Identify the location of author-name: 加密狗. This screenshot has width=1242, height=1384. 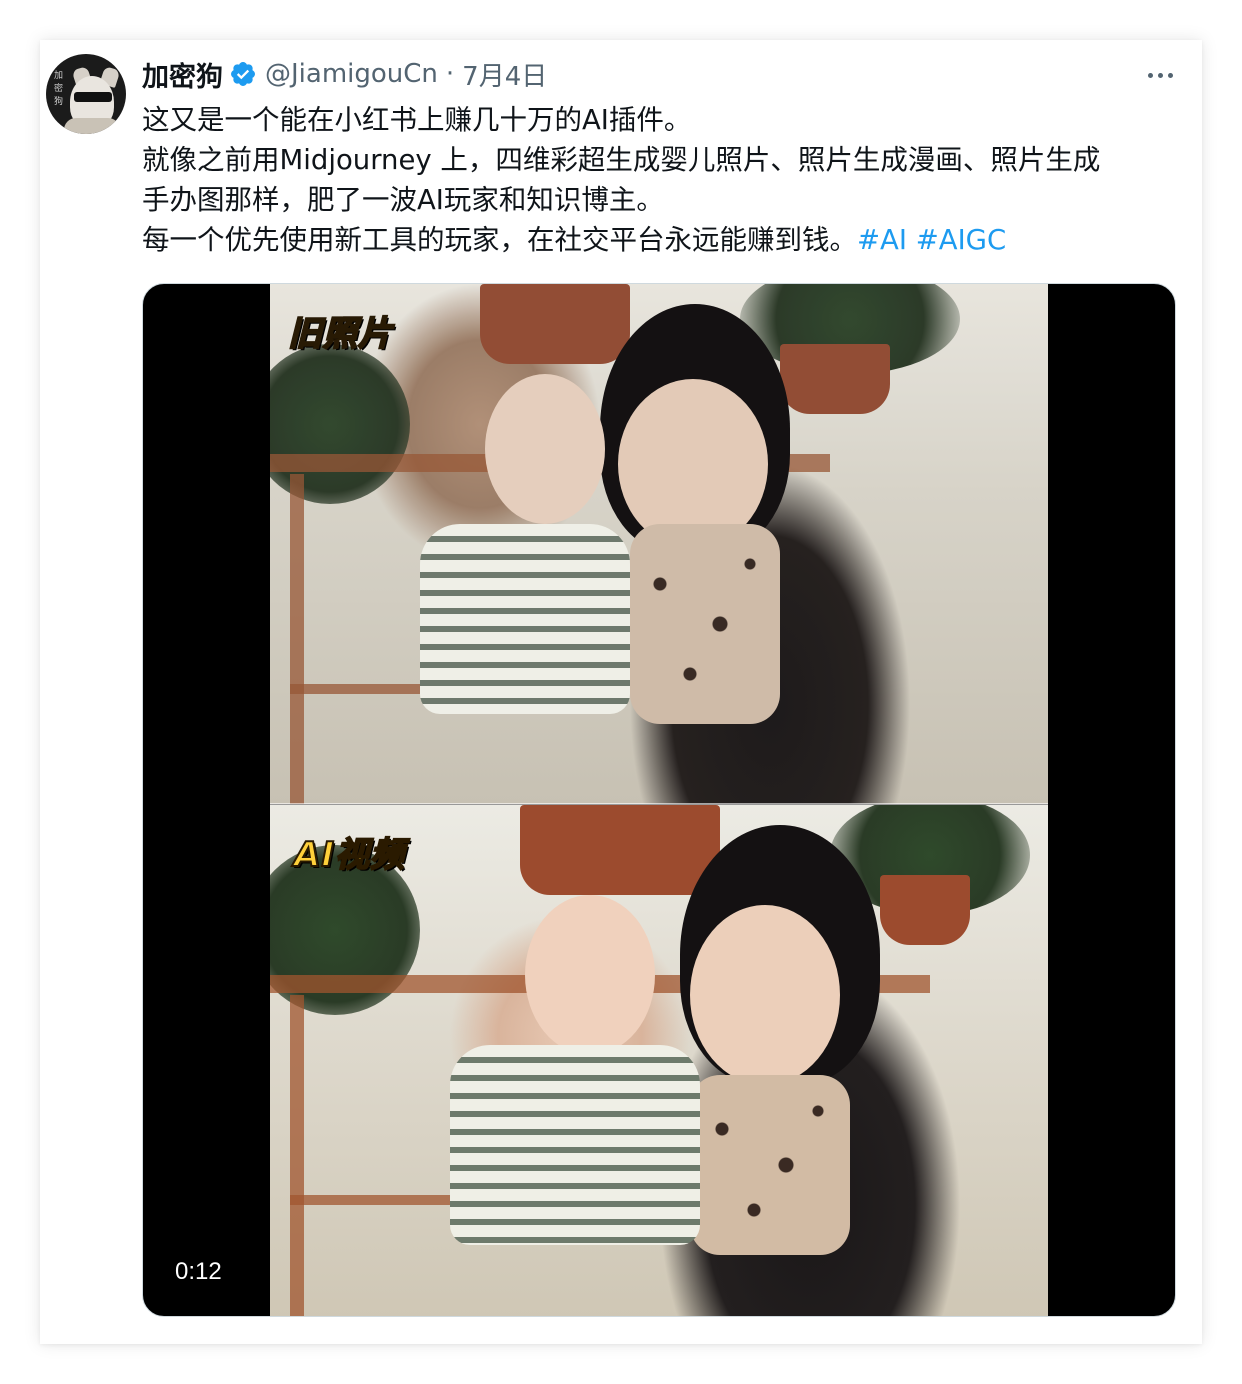
(182, 74).